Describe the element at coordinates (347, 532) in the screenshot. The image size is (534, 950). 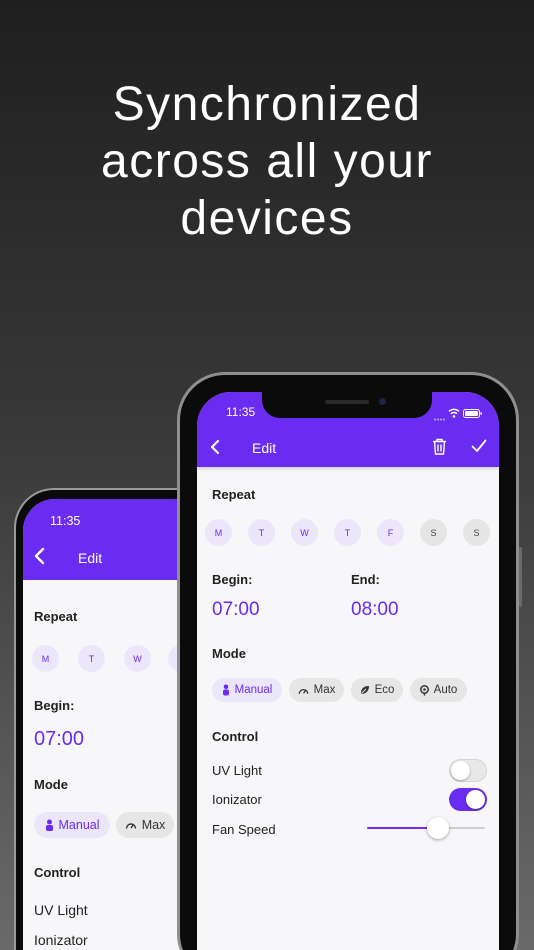
I see `front-day-thu: T` at that location.